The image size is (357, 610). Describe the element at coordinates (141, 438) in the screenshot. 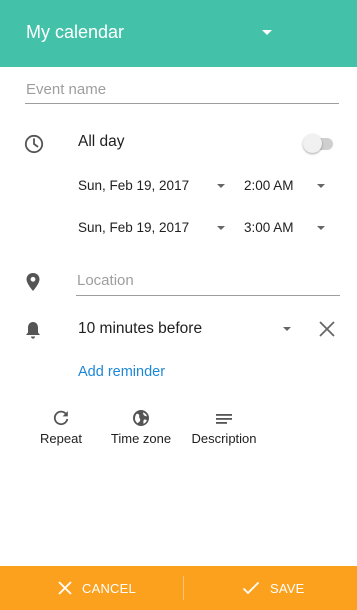

I see `time-zone-label: Time zone` at that location.